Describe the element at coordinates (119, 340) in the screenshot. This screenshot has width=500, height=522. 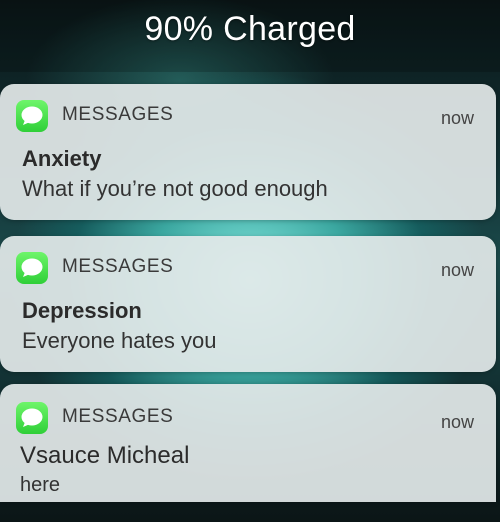
I see `notification-message: Everyone hates you` at that location.